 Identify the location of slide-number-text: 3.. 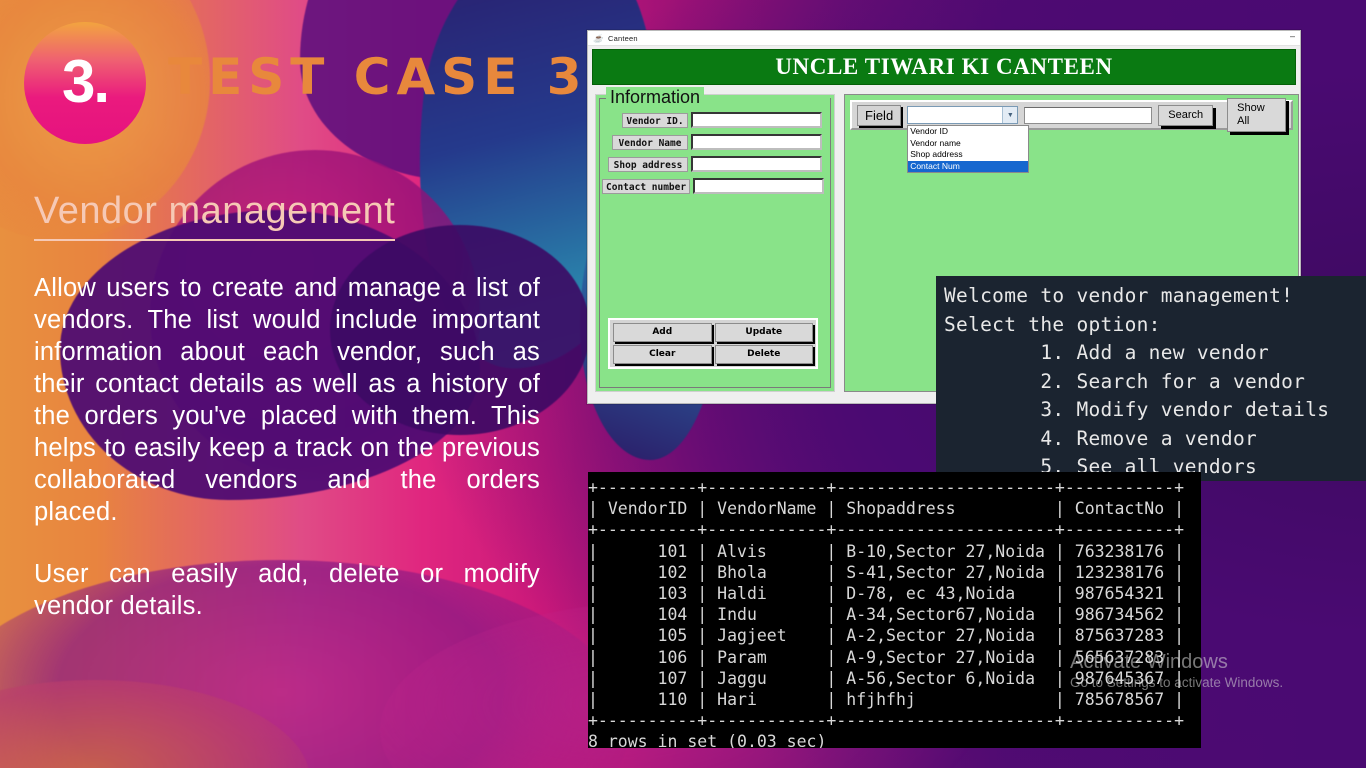
(85, 81).